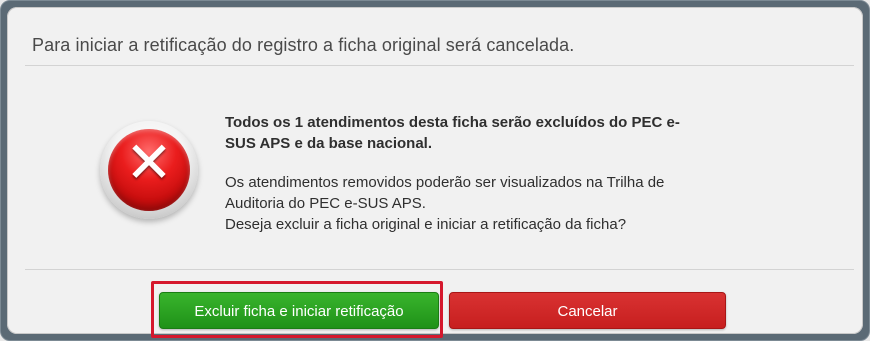 Image resolution: width=870 pixels, height=341 pixels. Describe the element at coordinates (587, 310) in the screenshot. I see `cancel-button: Cancelar` at that location.